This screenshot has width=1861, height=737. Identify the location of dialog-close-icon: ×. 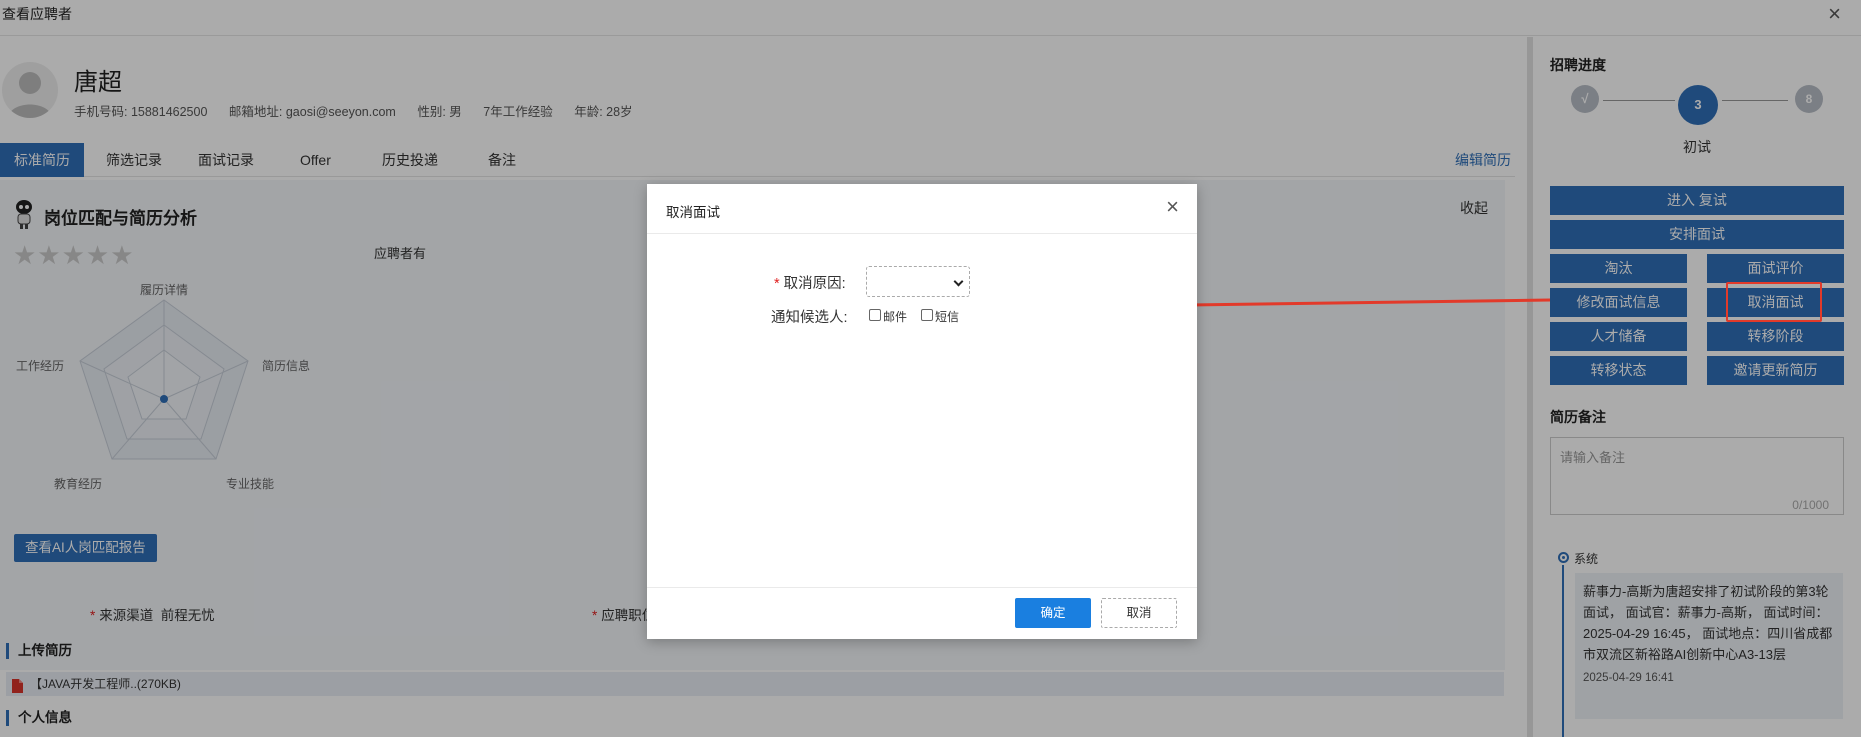
(1172, 207).